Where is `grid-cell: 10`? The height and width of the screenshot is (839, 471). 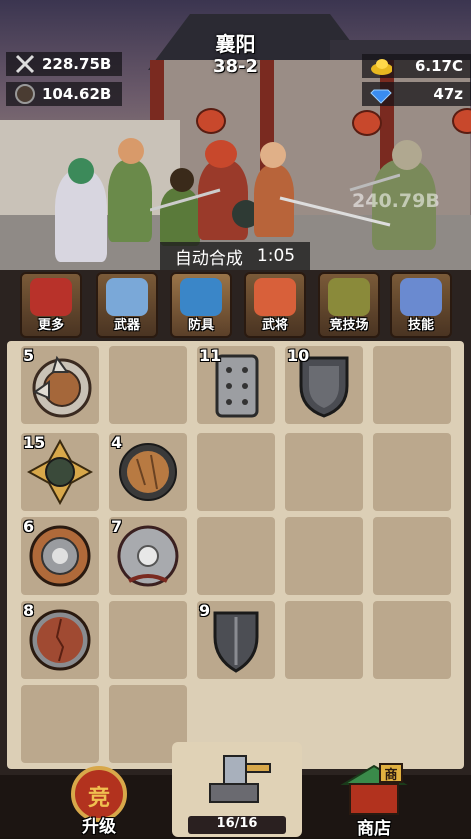
grid-cell: 10 is located at coordinates (324, 385).